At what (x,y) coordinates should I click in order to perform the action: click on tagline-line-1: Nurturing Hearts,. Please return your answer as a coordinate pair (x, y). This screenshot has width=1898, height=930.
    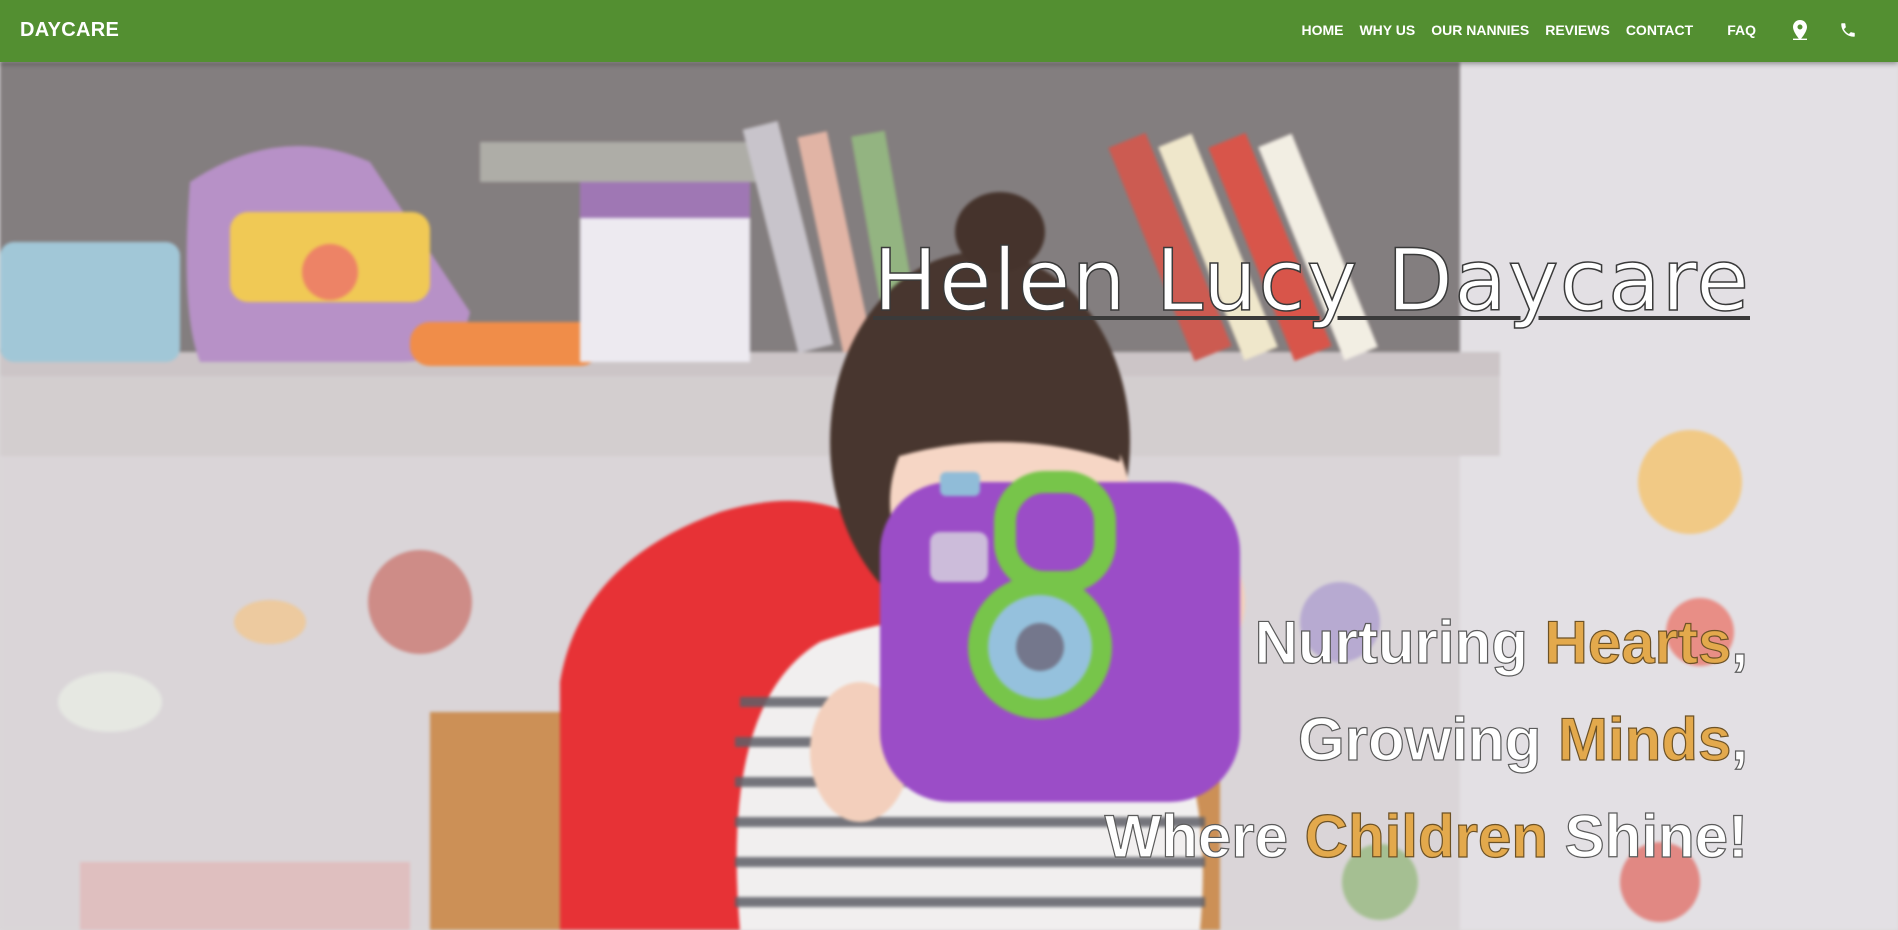
    Looking at the image, I should click on (1427, 642).